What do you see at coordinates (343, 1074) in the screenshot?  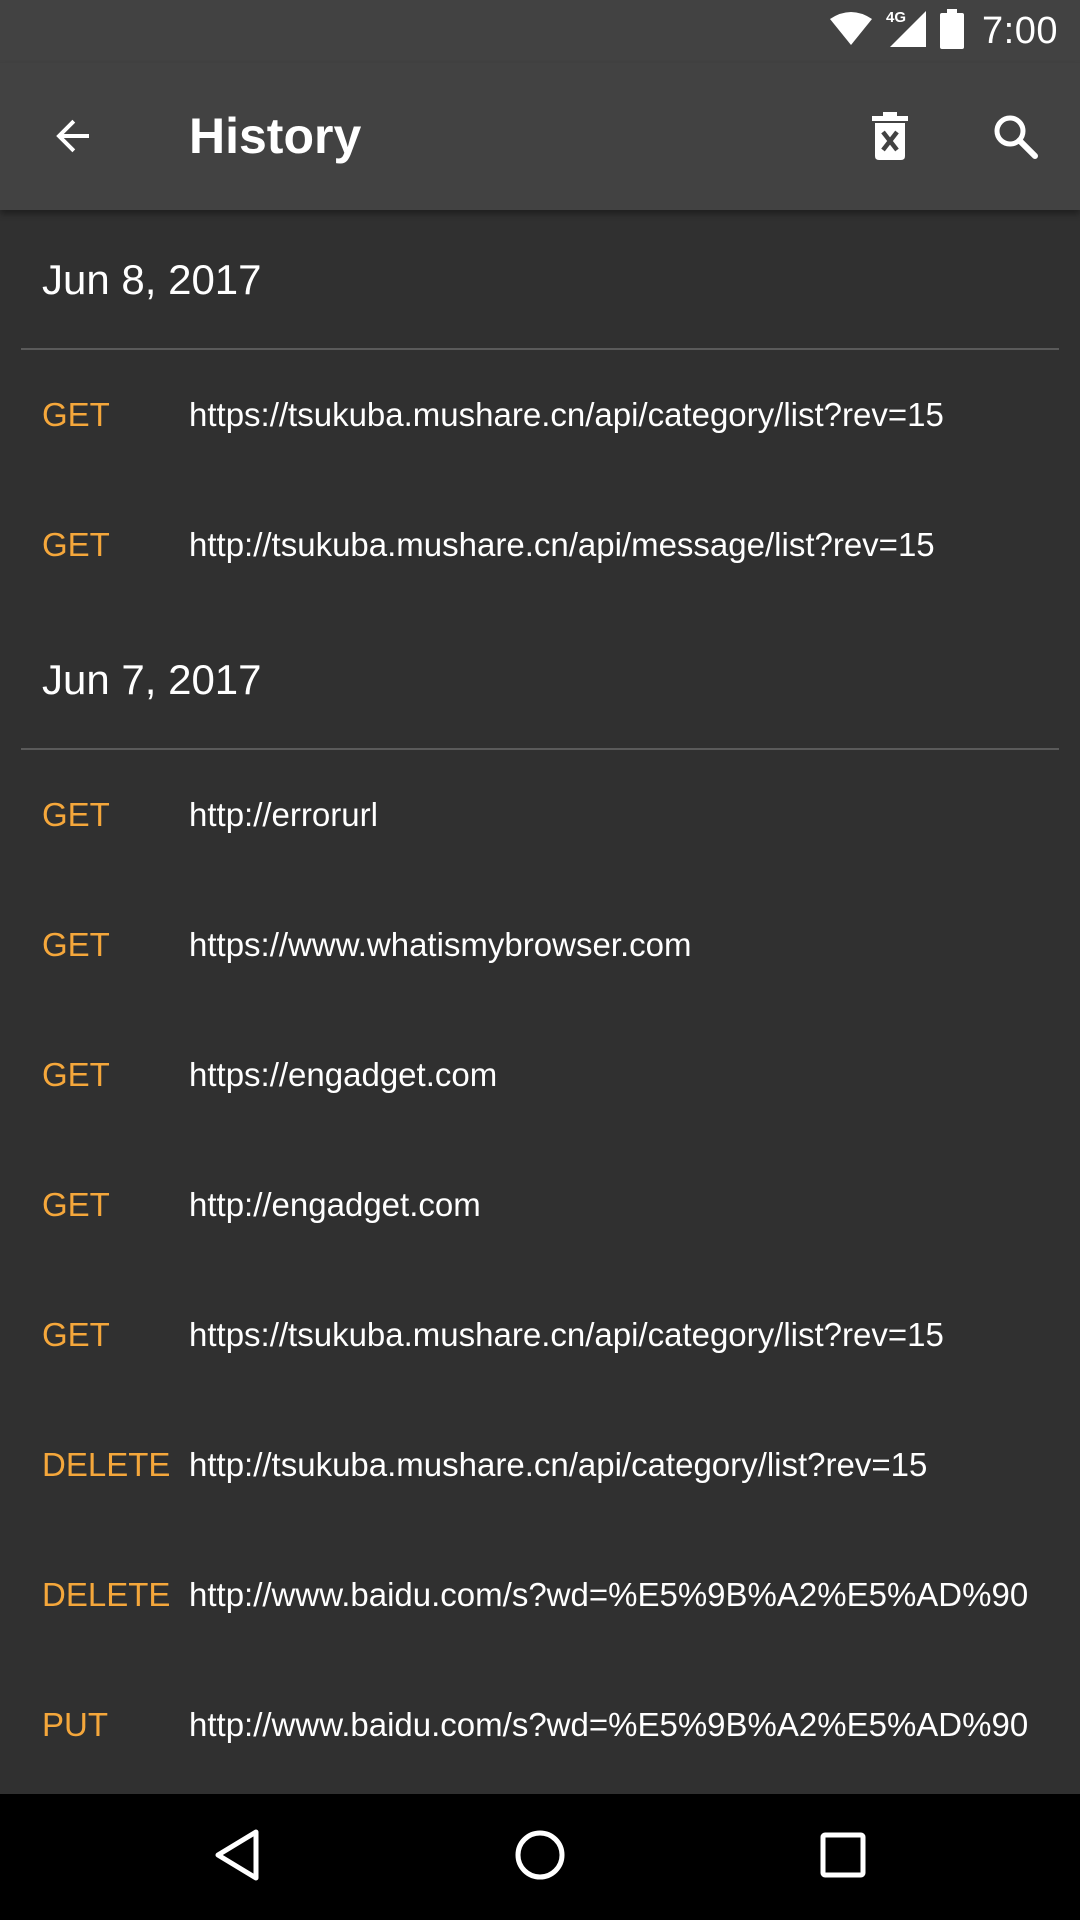 I see `request-url: https://engadget.com` at bounding box center [343, 1074].